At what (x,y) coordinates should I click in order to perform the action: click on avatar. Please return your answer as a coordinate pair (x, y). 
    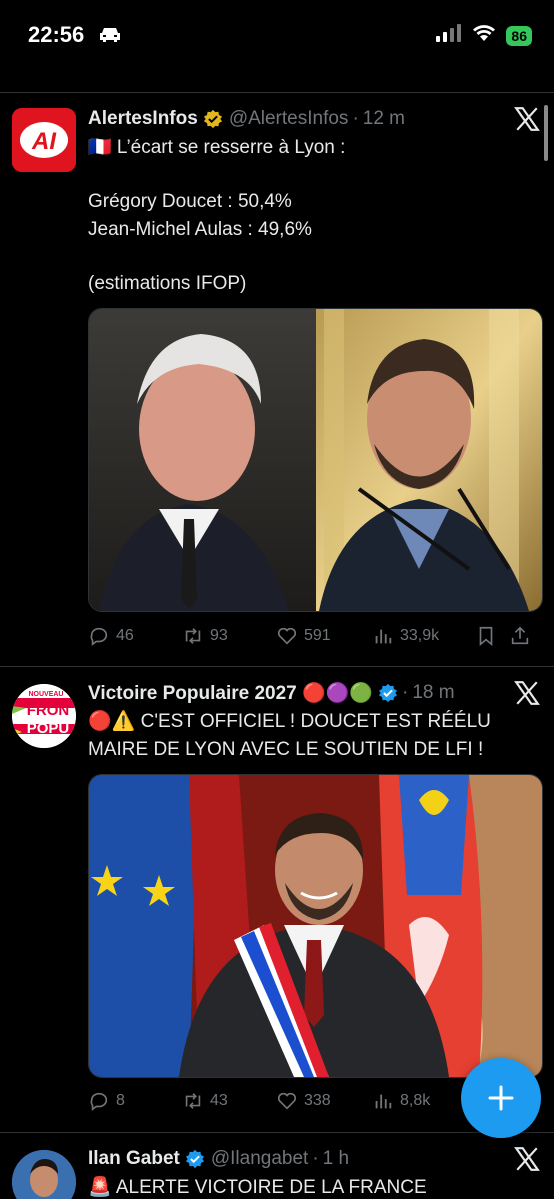
    Looking at the image, I should click on (44, 1174).